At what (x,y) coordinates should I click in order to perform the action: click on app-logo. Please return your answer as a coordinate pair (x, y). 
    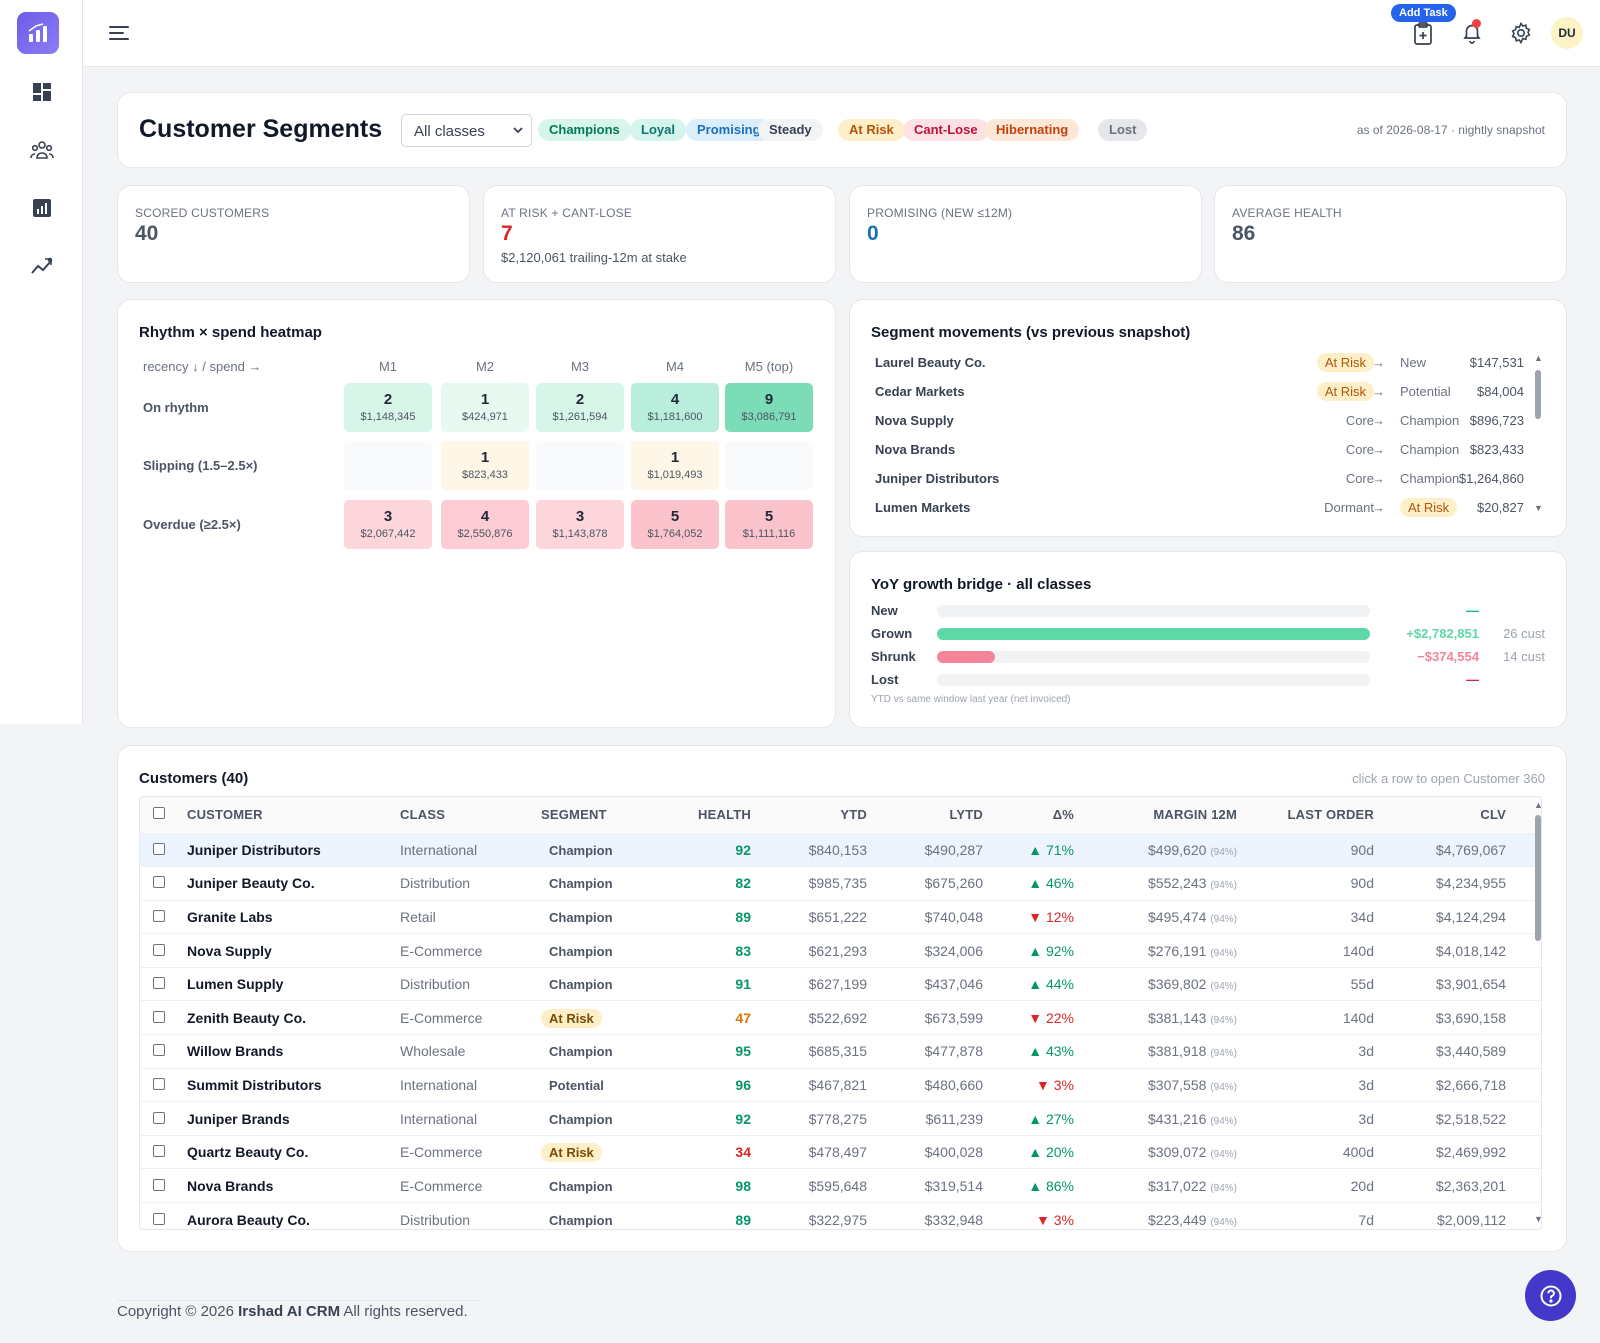
    Looking at the image, I should click on (38, 33).